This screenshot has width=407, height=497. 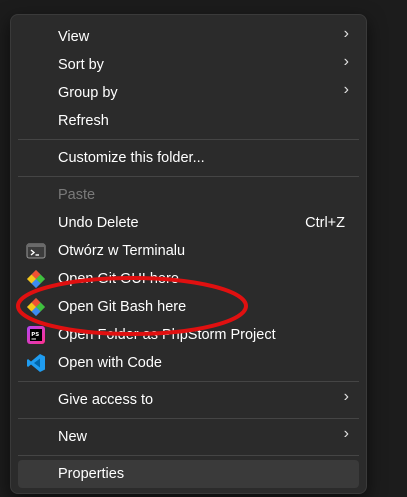 What do you see at coordinates (83, 121) in the screenshot?
I see `menu-item-label: Refresh` at bounding box center [83, 121].